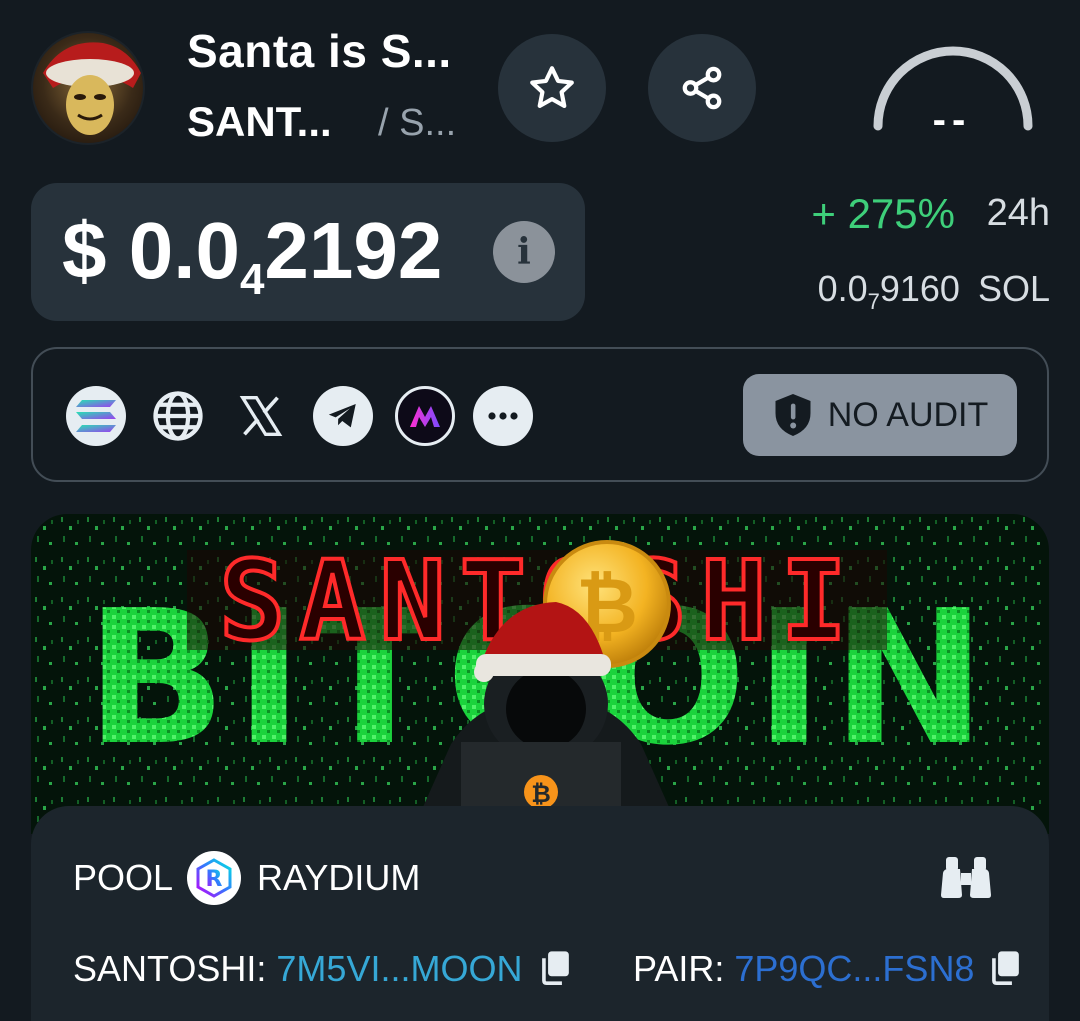 This screenshot has height=1021, width=1080. I want to click on star-icon, so click(552, 87).